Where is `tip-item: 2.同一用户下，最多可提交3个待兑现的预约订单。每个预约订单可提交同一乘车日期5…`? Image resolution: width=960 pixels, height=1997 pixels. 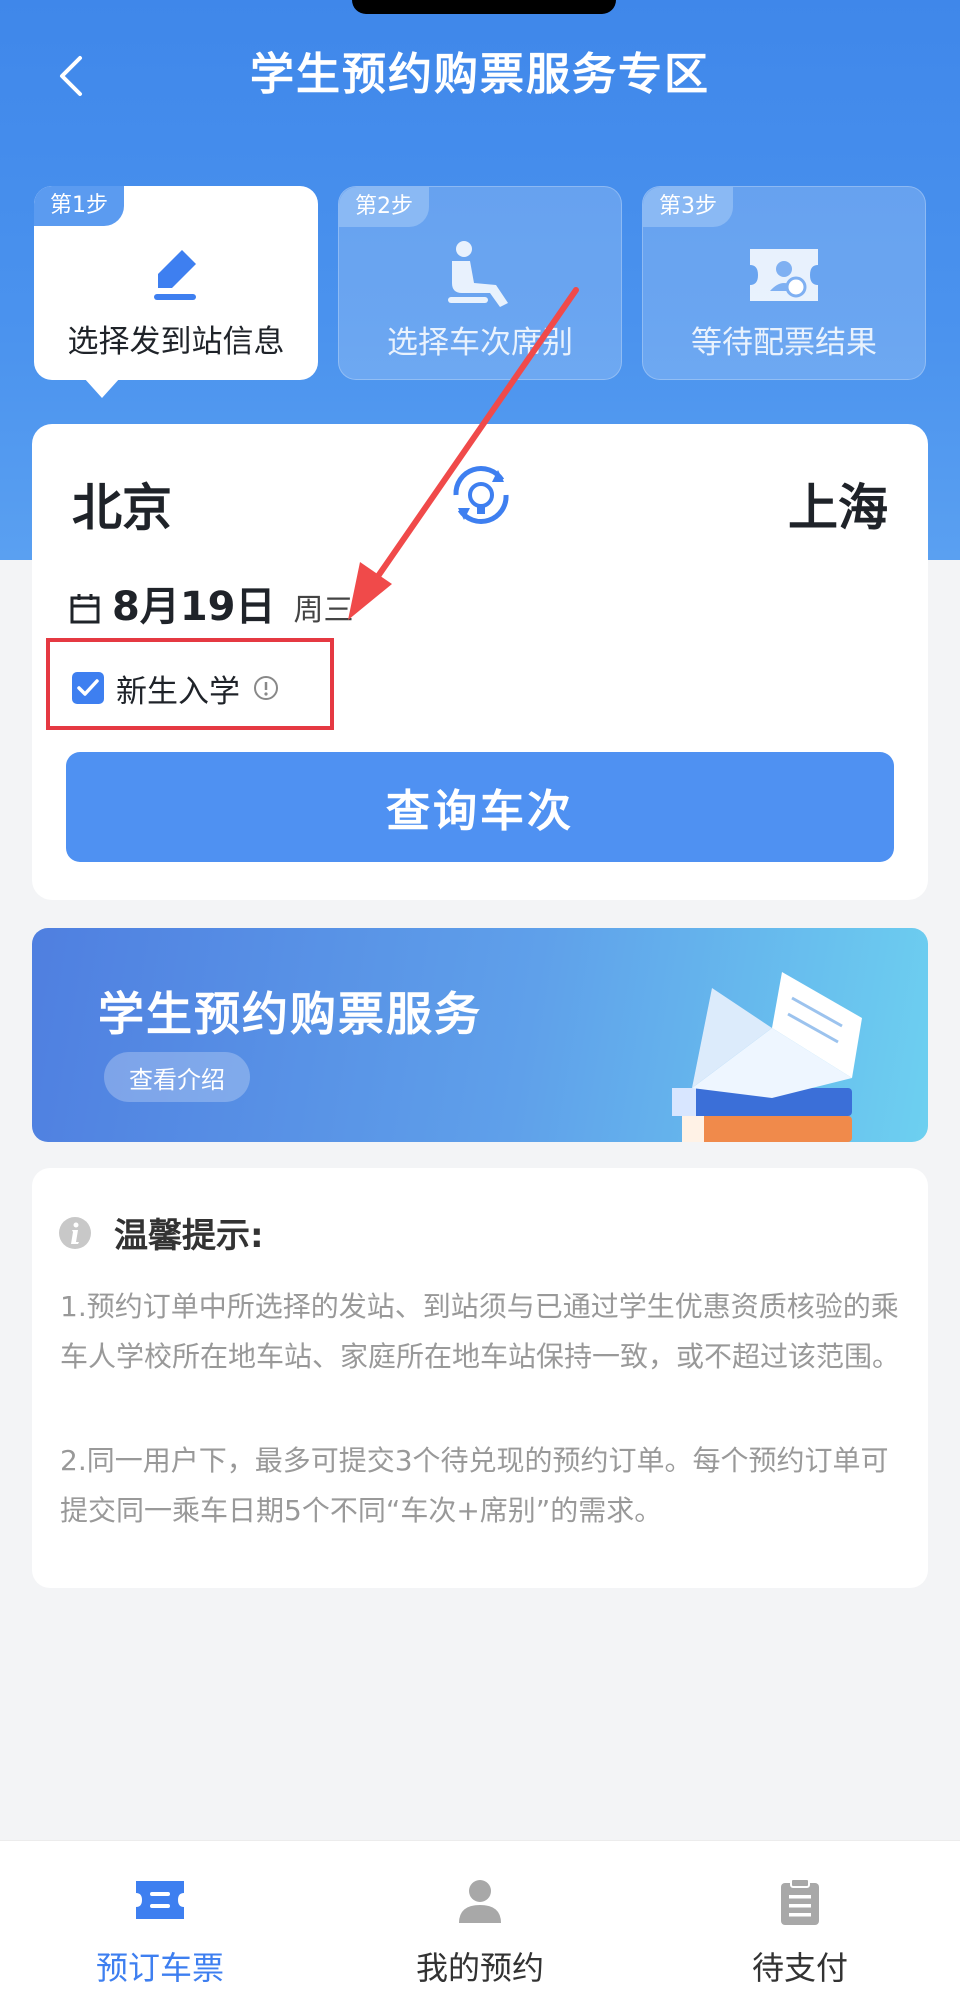
tip-item: 2.同一用户下，最多可提交3个待兑现的预约订单。每个预约订单可提交同一乘车日期5… is located at coordinates (474, 1485).